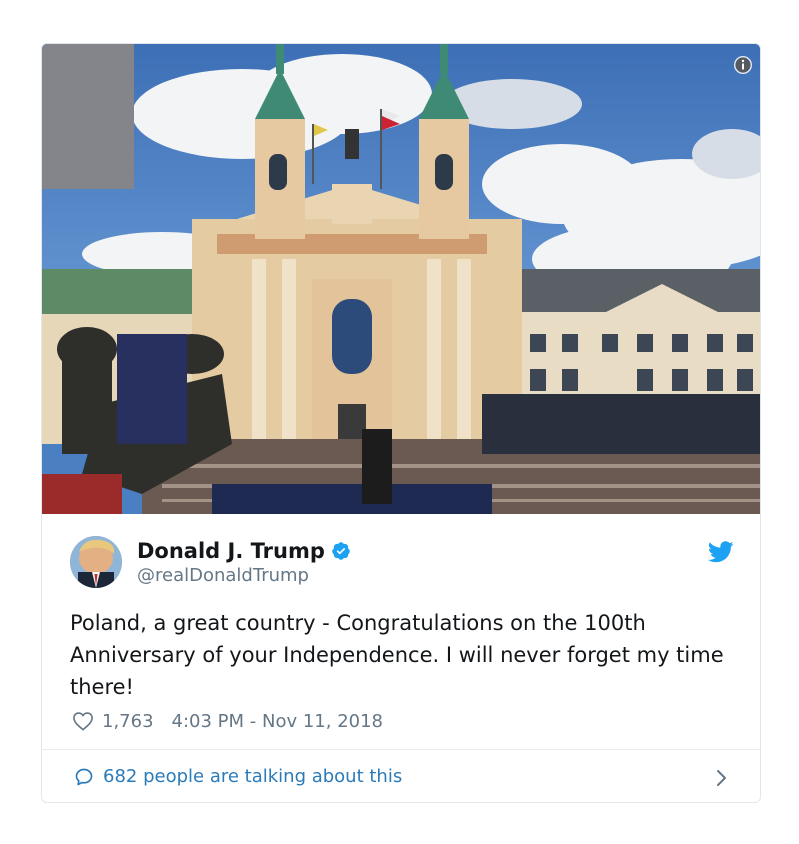 This screenshot has height=844, width=799. I want to click on heart-icon, so click(83, 721).